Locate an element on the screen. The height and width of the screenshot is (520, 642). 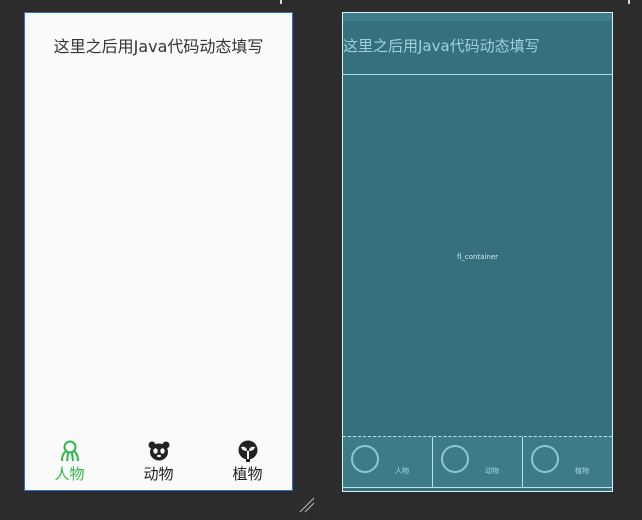
resize-handle is located at coordinates (307, 505).